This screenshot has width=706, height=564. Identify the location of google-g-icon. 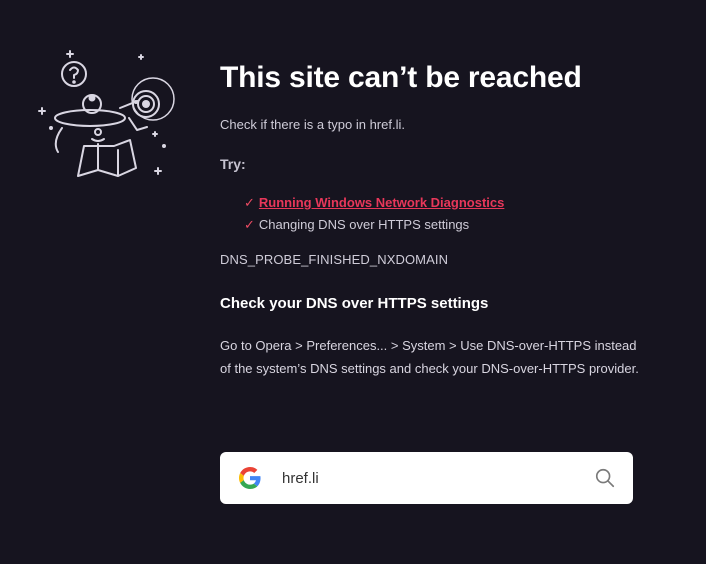
(250, 478).